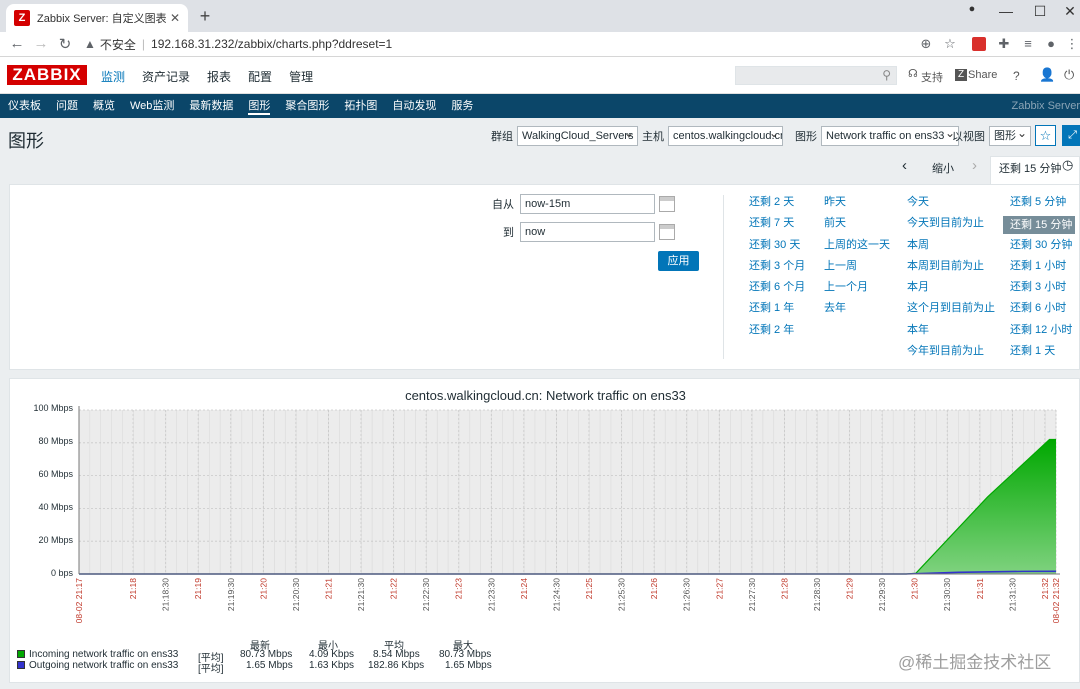 The image size is (1080, 689). Describe the element at coordinates (1042, 248) in the screenshot. I see `quick-range-link: 还剩 30 分钟` at that location.